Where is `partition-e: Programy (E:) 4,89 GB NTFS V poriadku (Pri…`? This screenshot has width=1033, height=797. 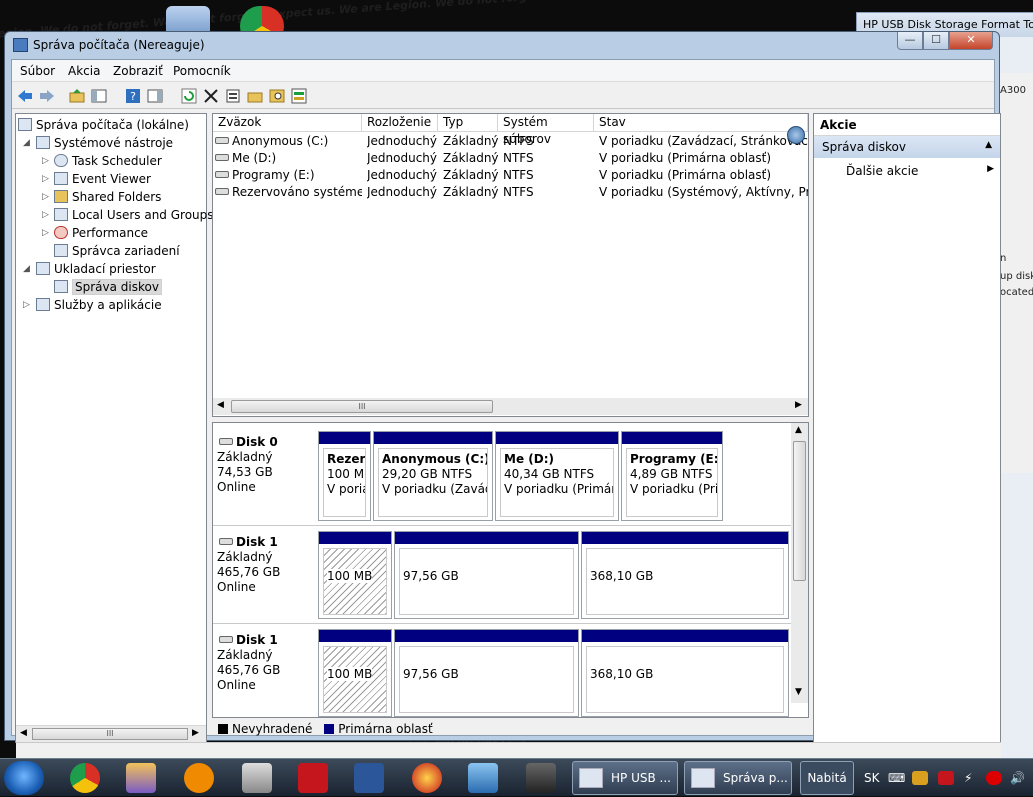
partition-e: Programy (E:) 4,89 GB NTFS V poriadku (Pri… is located at coordinates (672, 476).